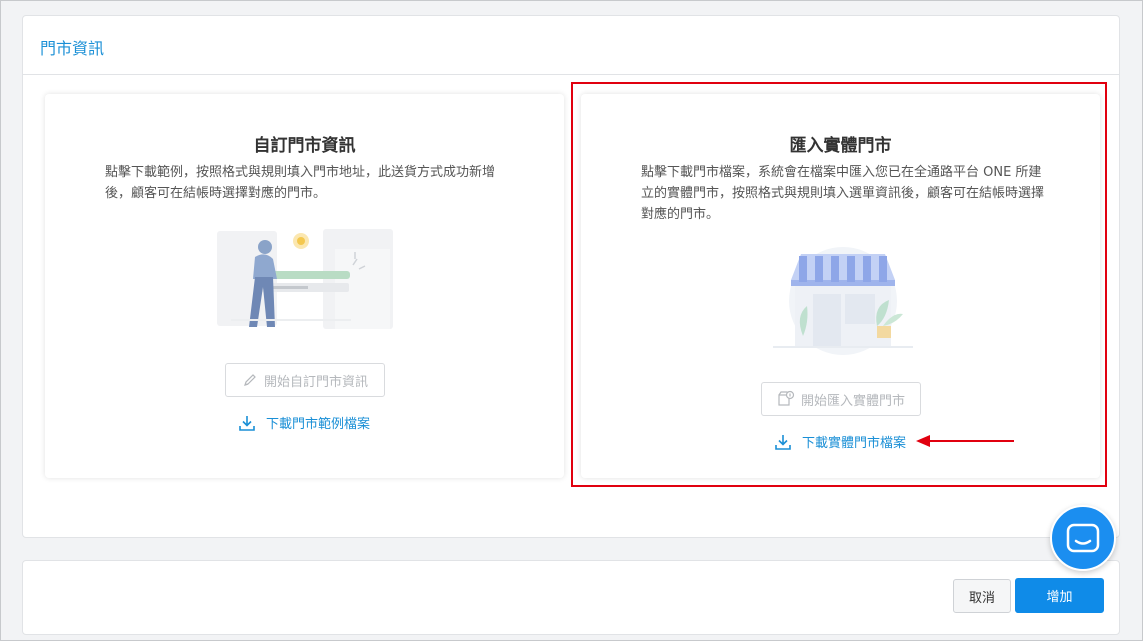 This screenshot has height=641, width=1143. Describe the element at coordinates (843, 301) in the screenshot. I see `storefront-illustration` at that location.